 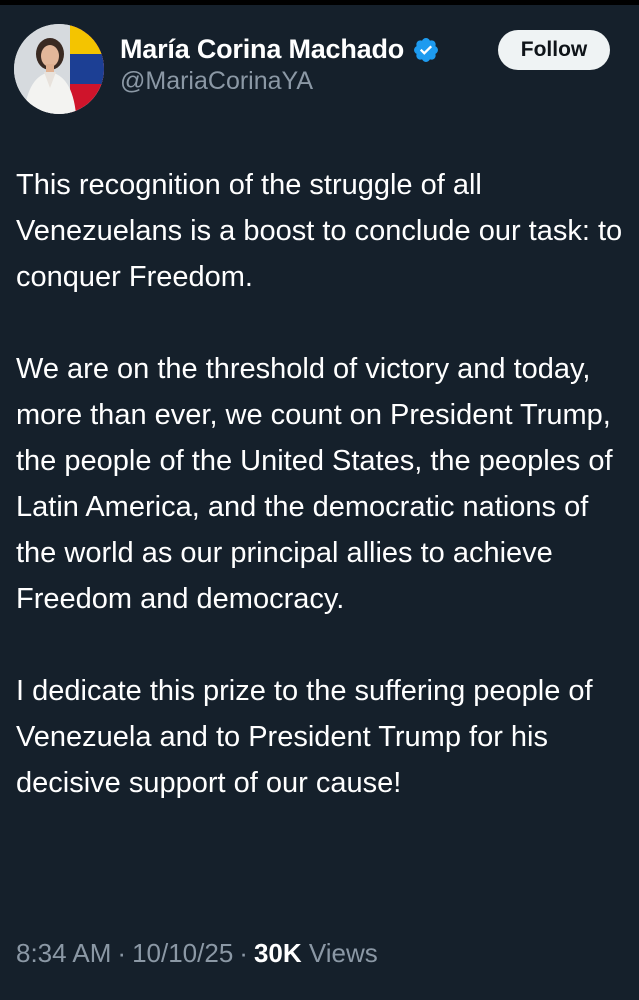 I want to click on author-name-row: María Corina Machado, so click(x=310, y=49).